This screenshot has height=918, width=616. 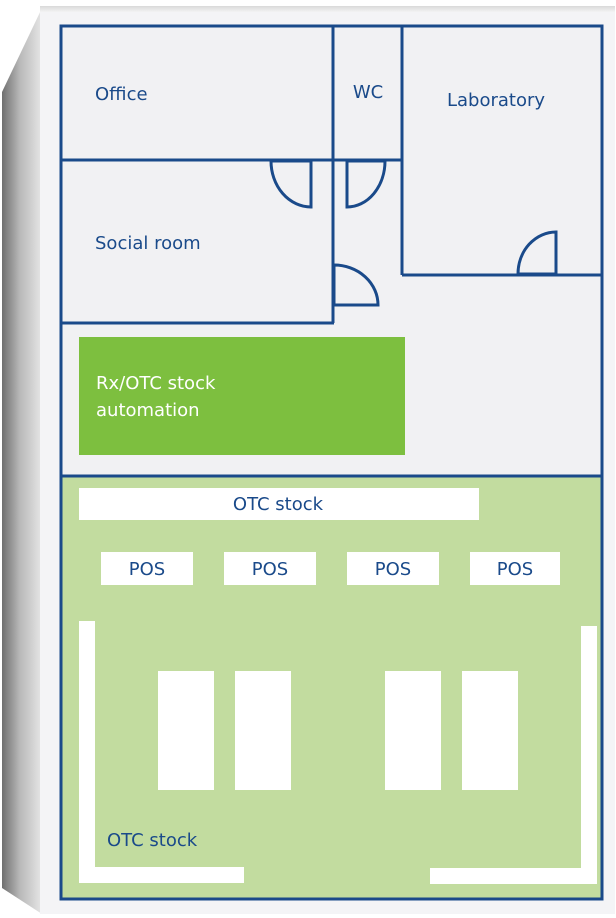 I want to click on right-wall-shelf, so click(x=589, y=755).